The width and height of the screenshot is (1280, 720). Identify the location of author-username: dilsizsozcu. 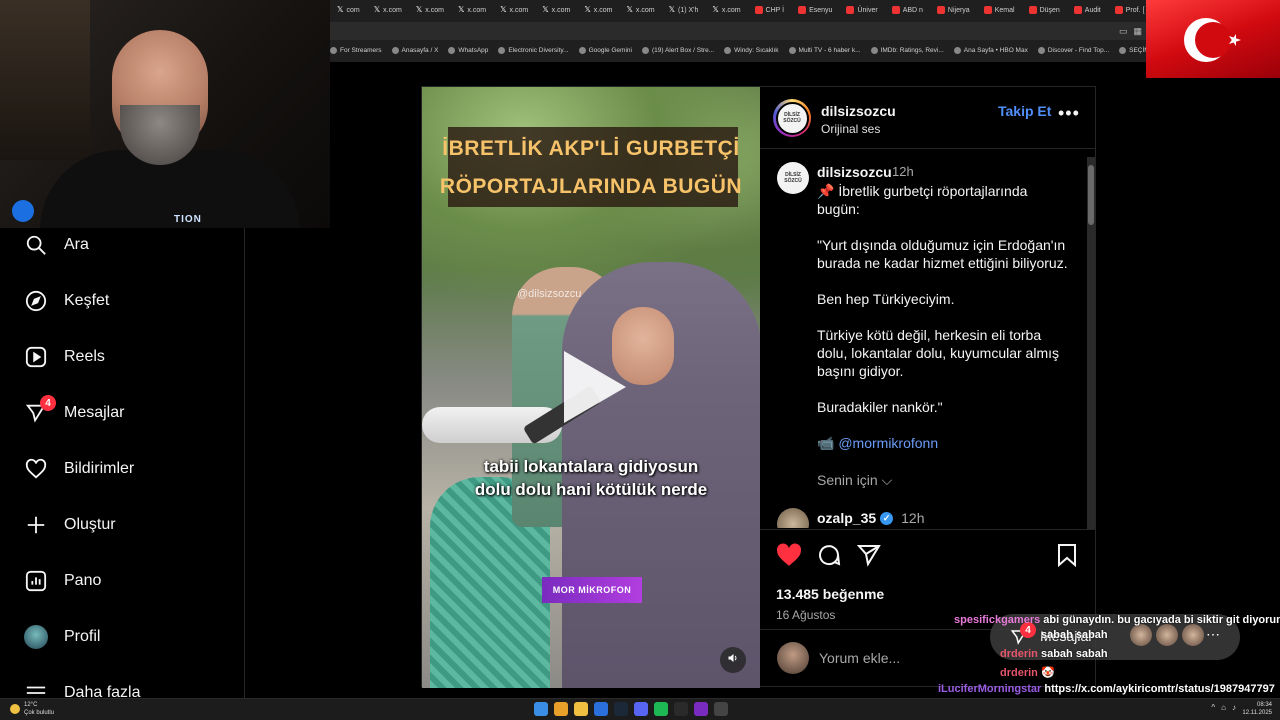
(858, 111).